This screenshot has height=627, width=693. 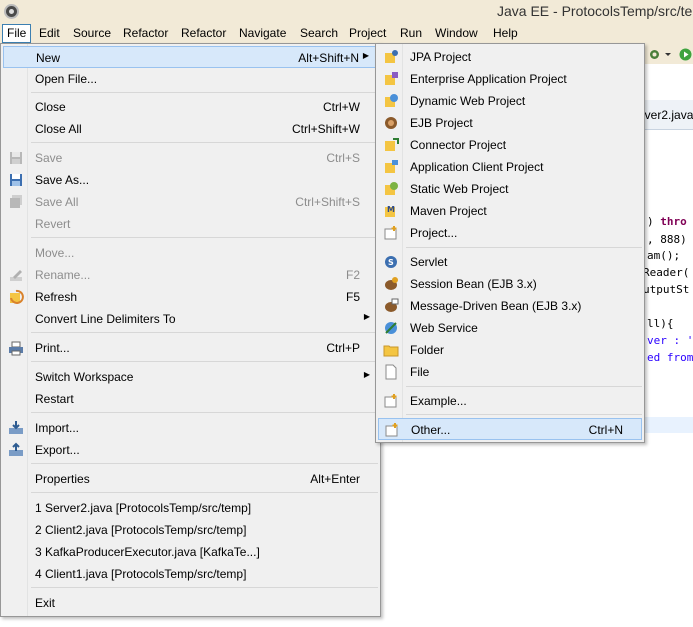 I want to click on static-web-project-icon, so click(x=391, y=188).